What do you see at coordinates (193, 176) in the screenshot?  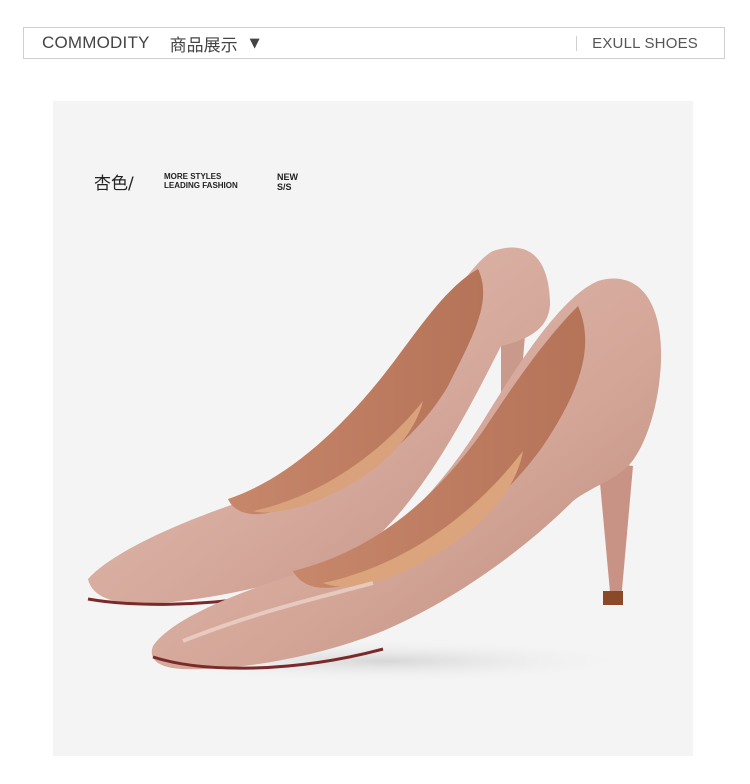 I see `tagline-line-1: MORE STYLES` at bounding box center [193, 176].